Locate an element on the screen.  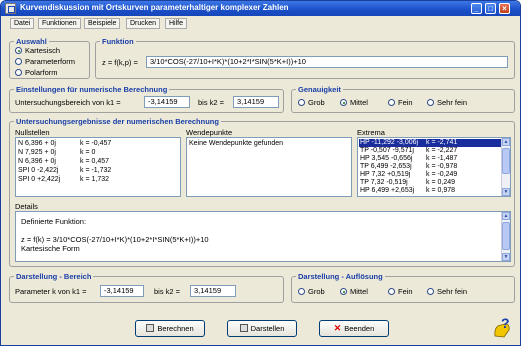
param-k2-label: bis k2 = is located at coordinates (167, 291).